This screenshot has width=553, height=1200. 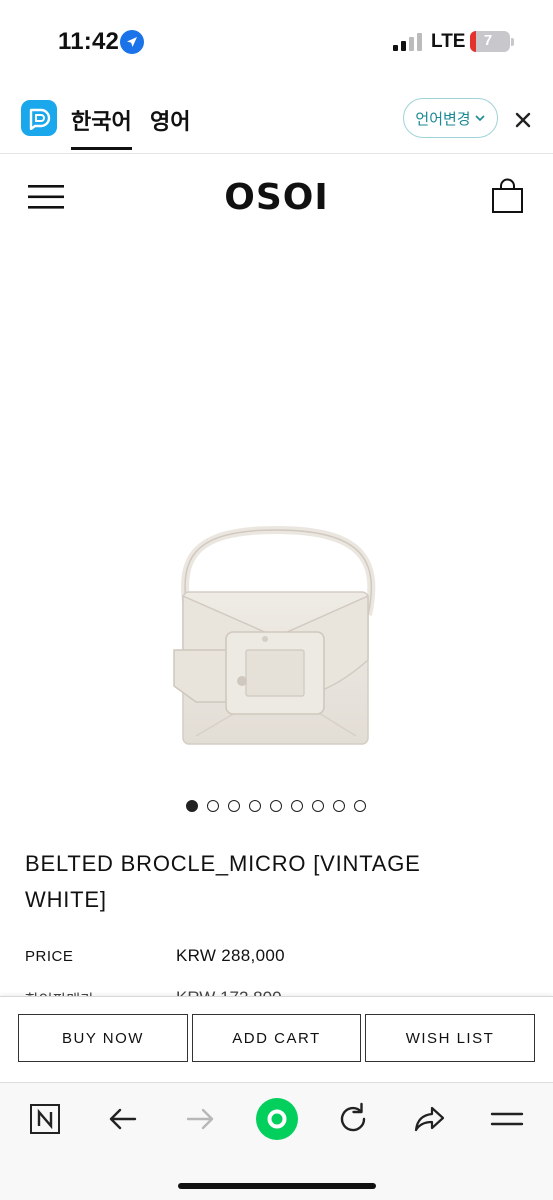 What do you see at coordinates (507, 1119) in the screenshot?
I see `menu-lines-icon` at bounding box center [507, 1119].